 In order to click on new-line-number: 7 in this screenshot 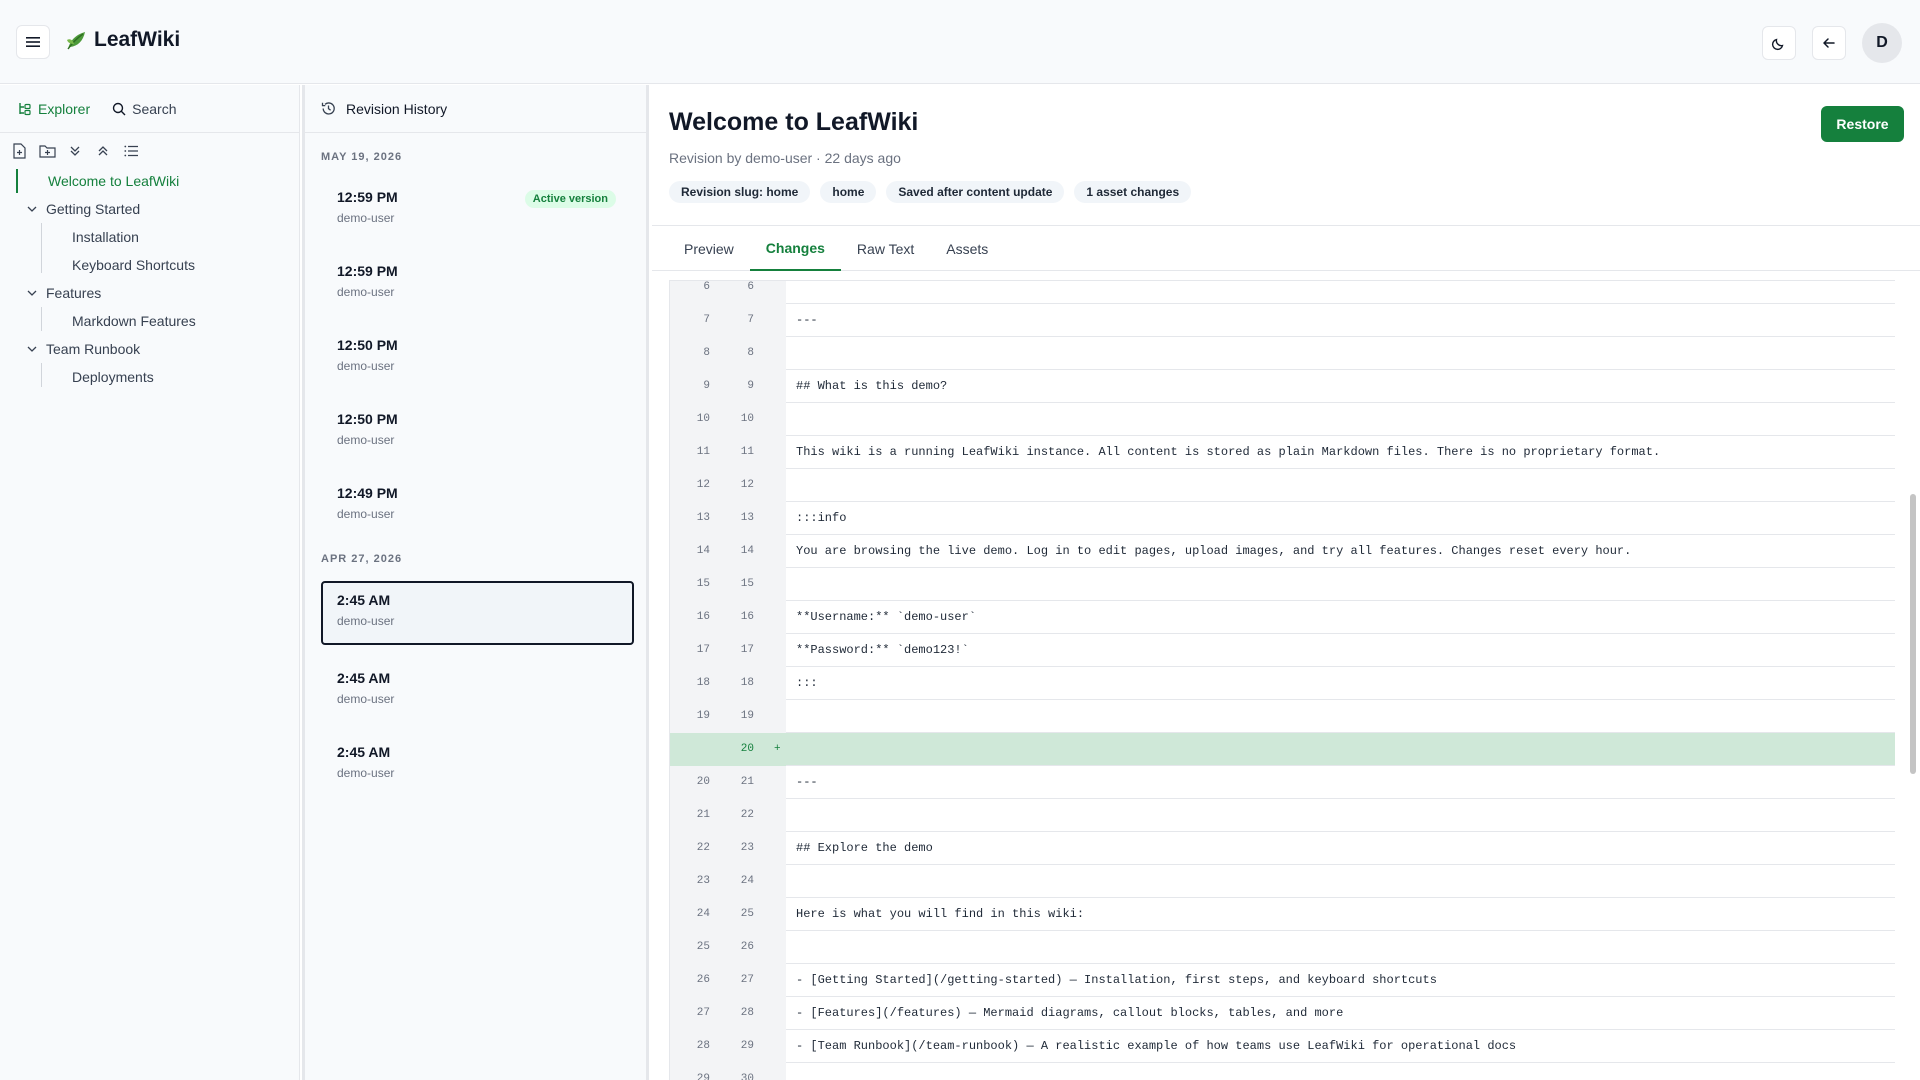, I will do `click(750, 320)`.